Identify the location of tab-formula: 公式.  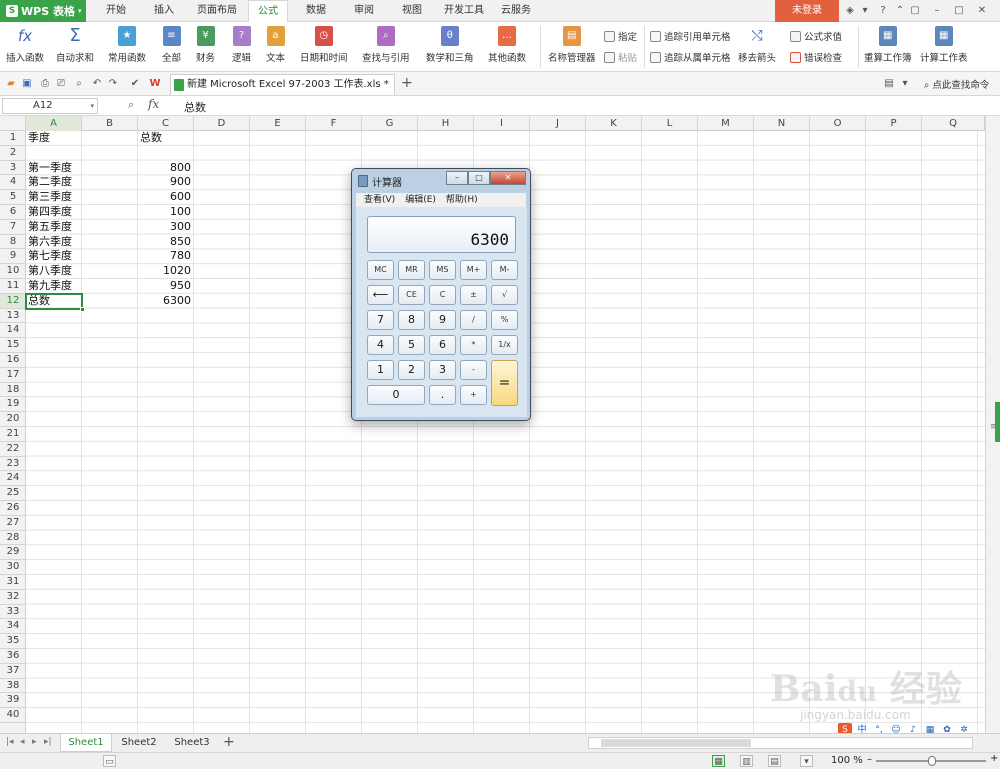
(268, 11).